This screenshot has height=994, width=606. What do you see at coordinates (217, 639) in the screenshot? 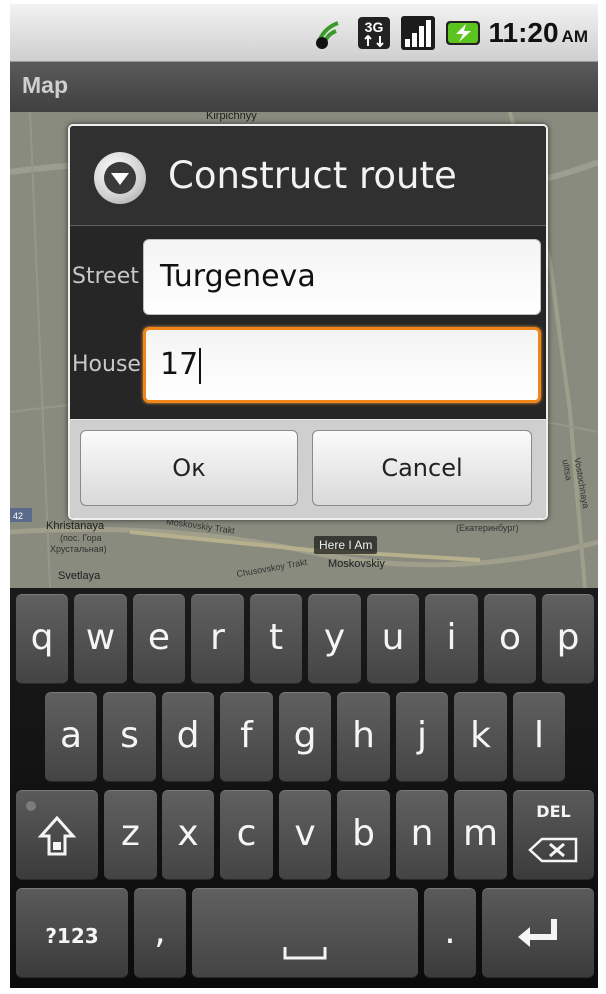
I see `key-r: r` at bounding box center [217, 639].